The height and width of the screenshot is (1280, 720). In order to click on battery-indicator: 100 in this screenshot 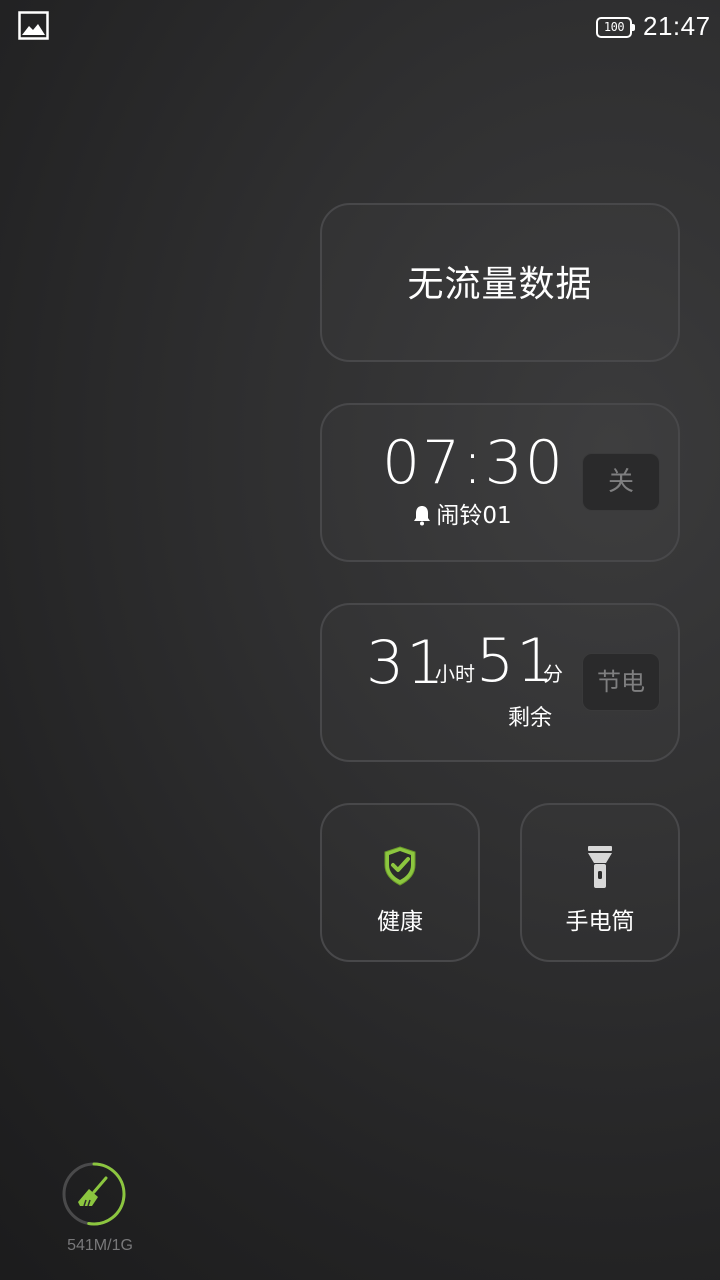, I will do `click(615, 27)`.